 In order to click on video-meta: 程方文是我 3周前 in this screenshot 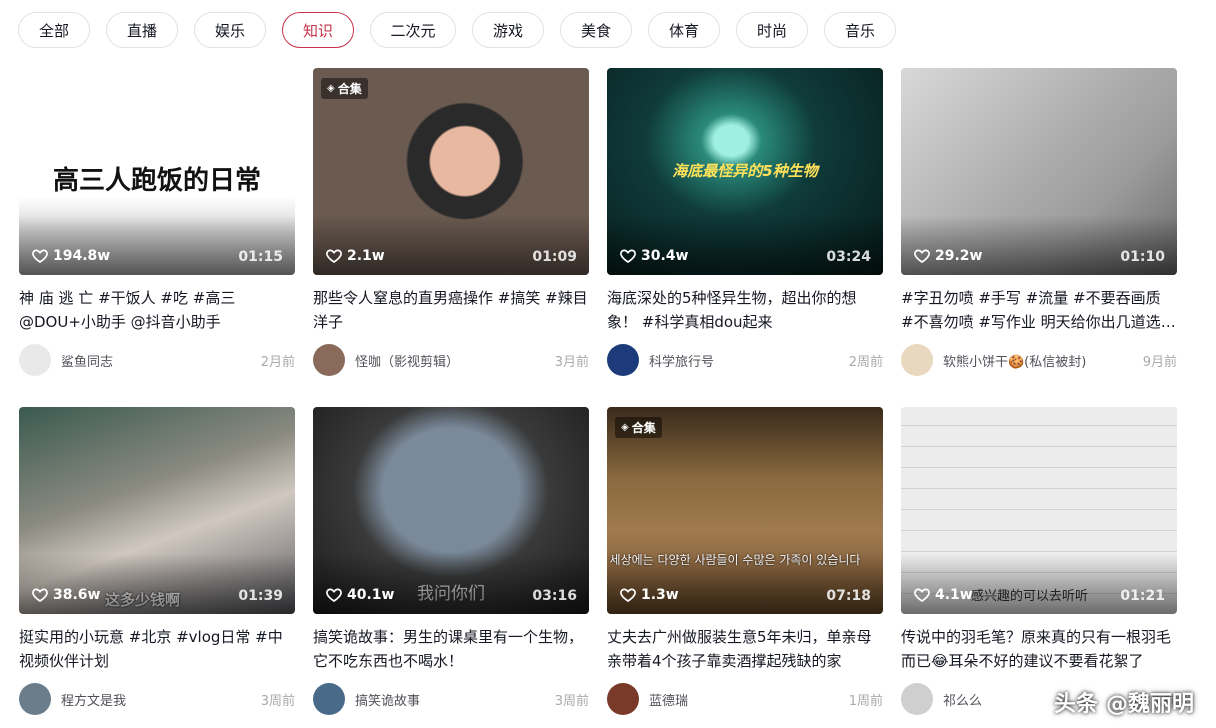, I will do `click(157, 699)`.